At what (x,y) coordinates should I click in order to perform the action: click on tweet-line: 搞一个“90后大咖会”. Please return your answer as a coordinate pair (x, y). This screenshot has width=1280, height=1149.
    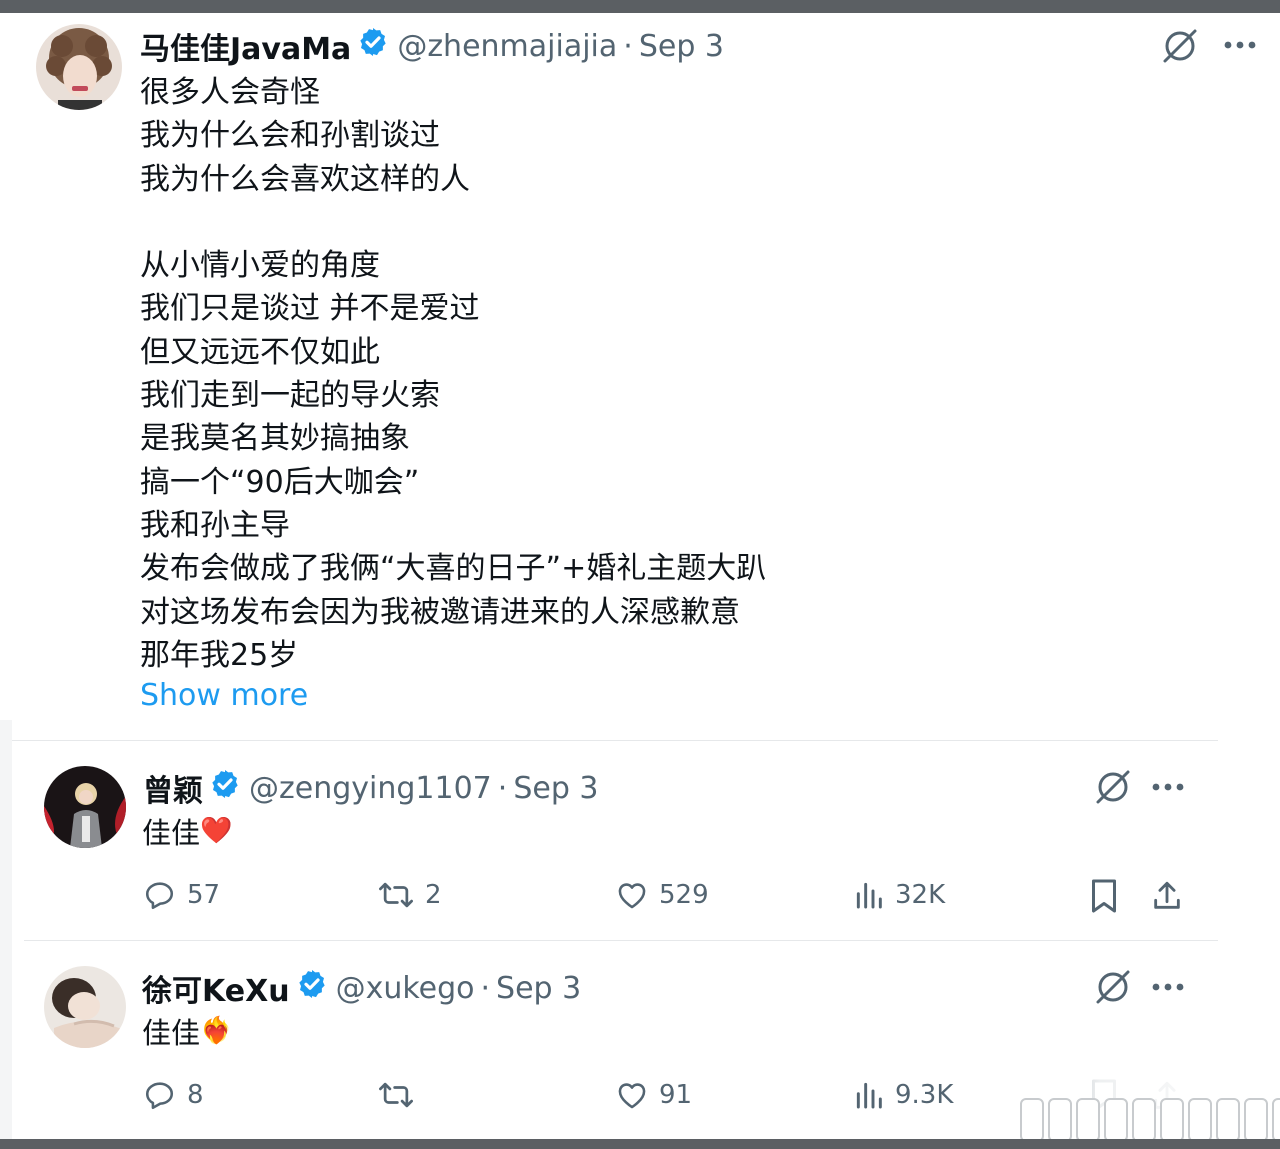
    Looking at the image, I should click on (280, 482).